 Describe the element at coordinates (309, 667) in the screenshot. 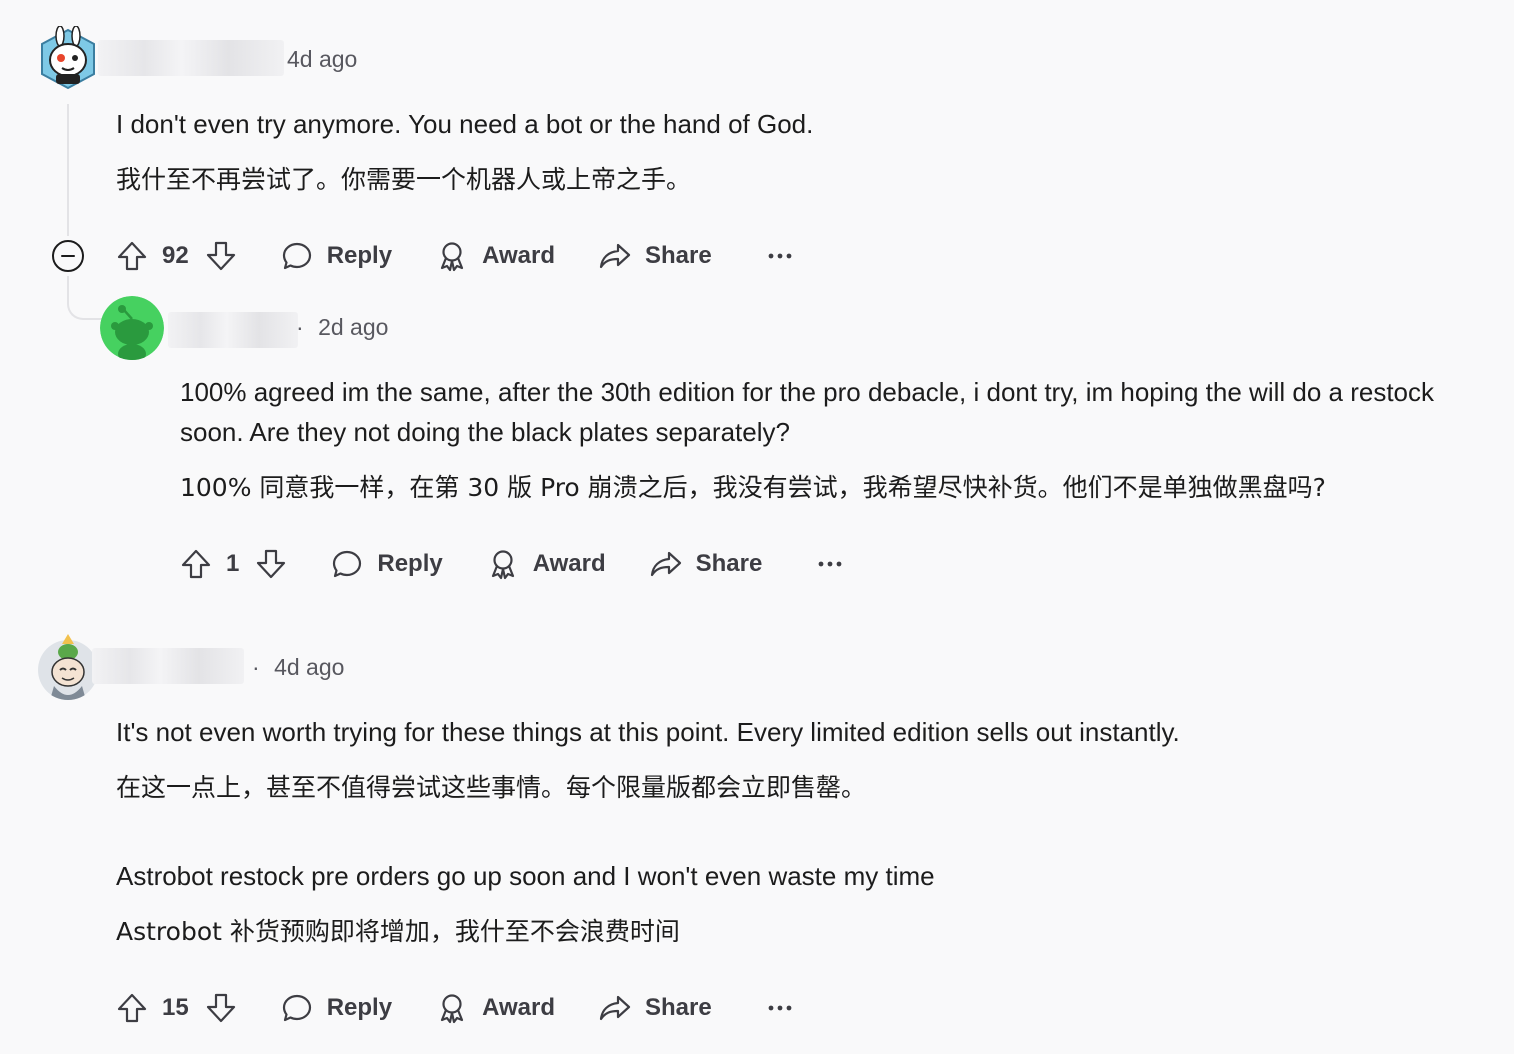

I see `comment-time: 4d ago` at that location.